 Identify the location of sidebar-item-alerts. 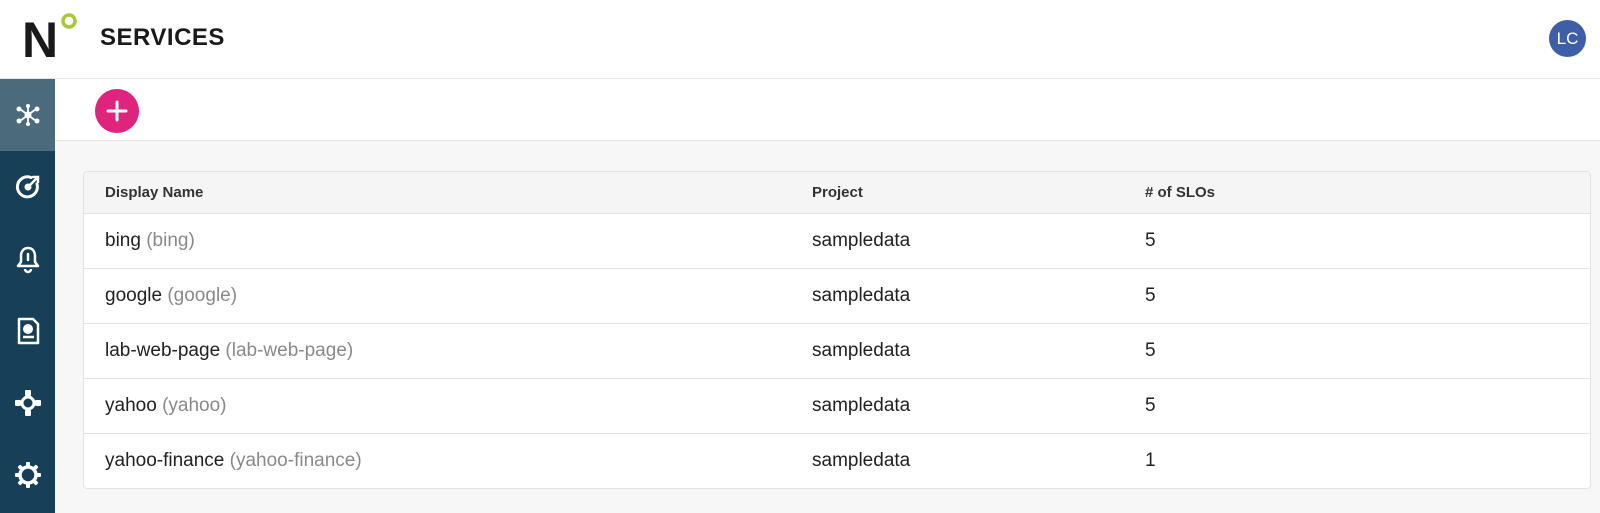
(27, 259).